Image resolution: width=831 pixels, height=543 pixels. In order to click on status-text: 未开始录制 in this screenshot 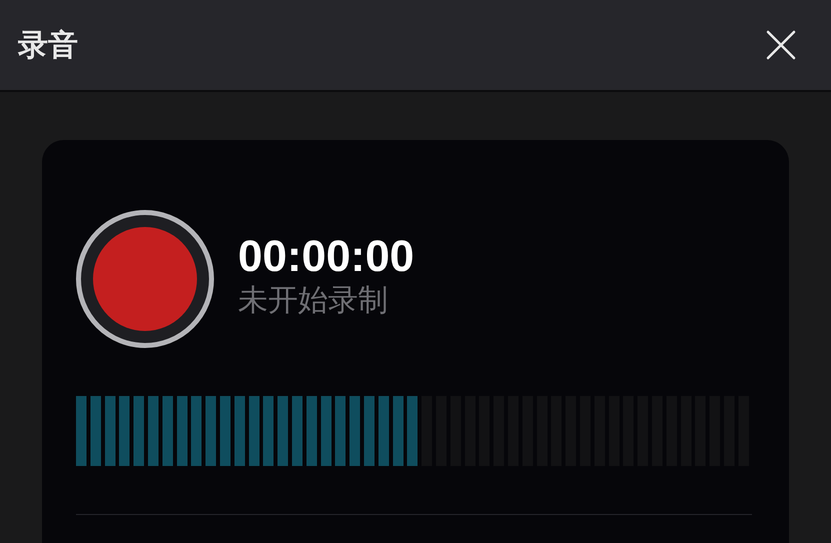, I will do `click(313, 301)`.